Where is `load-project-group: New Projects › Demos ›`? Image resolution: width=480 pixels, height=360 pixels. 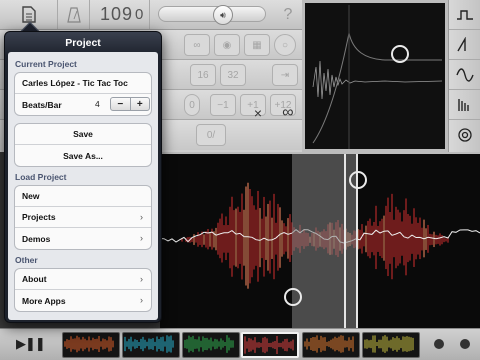
load-project-group: New Projects › Demos › is located at coordinates (83, 217).